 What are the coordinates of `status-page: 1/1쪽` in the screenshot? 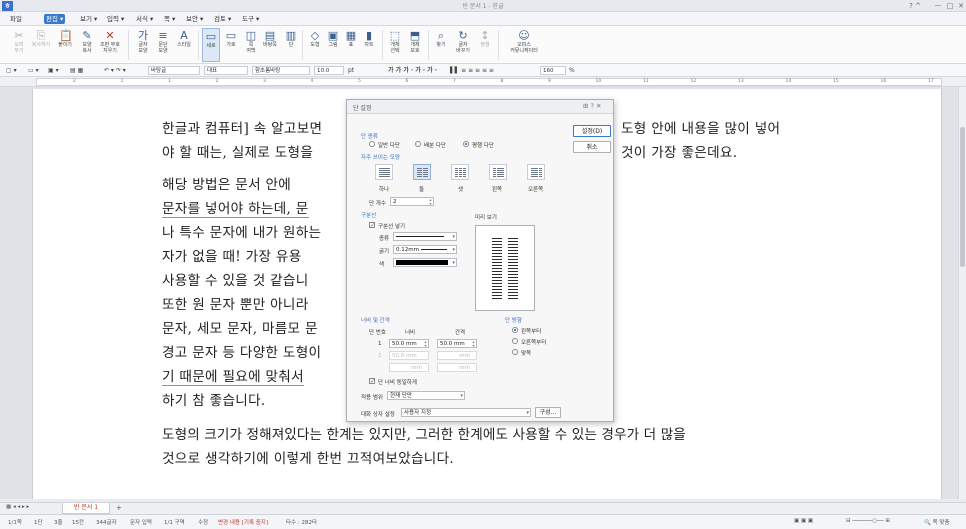 It's located at (15, 522).